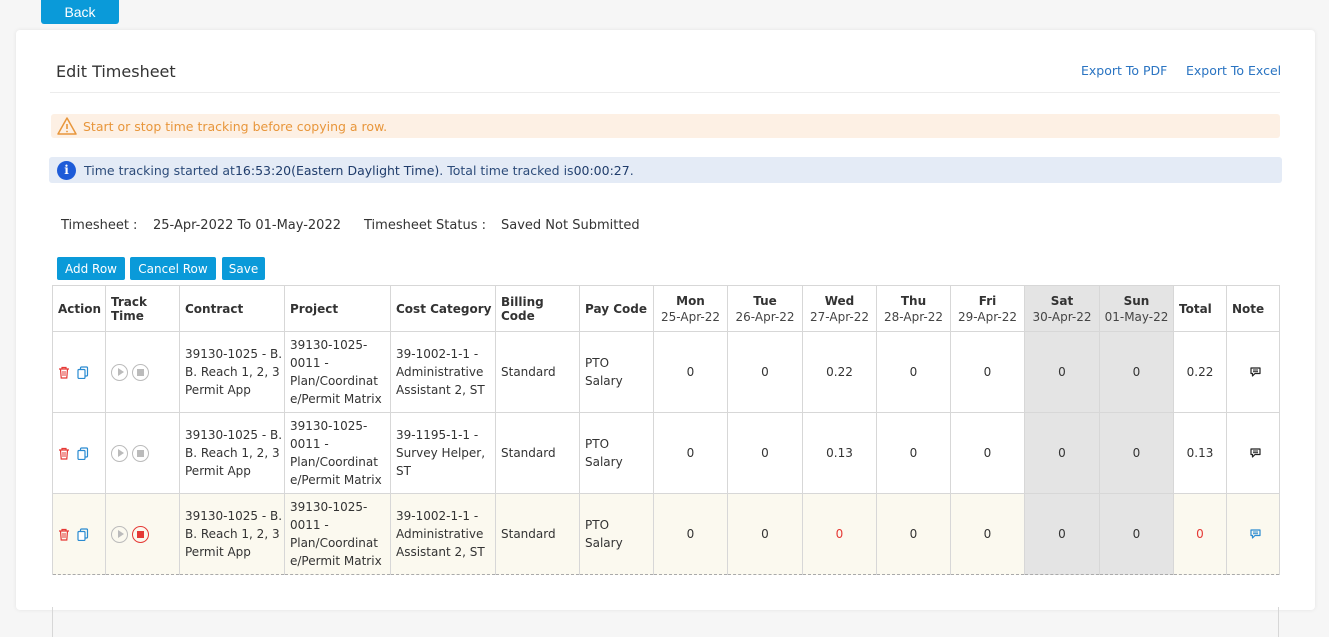 This screenshot has height=637, width=1329. What do you see at coordinates (1124, 70) in the screenshot?
I see `export-pdf-link: Export To PDF` at bounding box center [1124, 70].